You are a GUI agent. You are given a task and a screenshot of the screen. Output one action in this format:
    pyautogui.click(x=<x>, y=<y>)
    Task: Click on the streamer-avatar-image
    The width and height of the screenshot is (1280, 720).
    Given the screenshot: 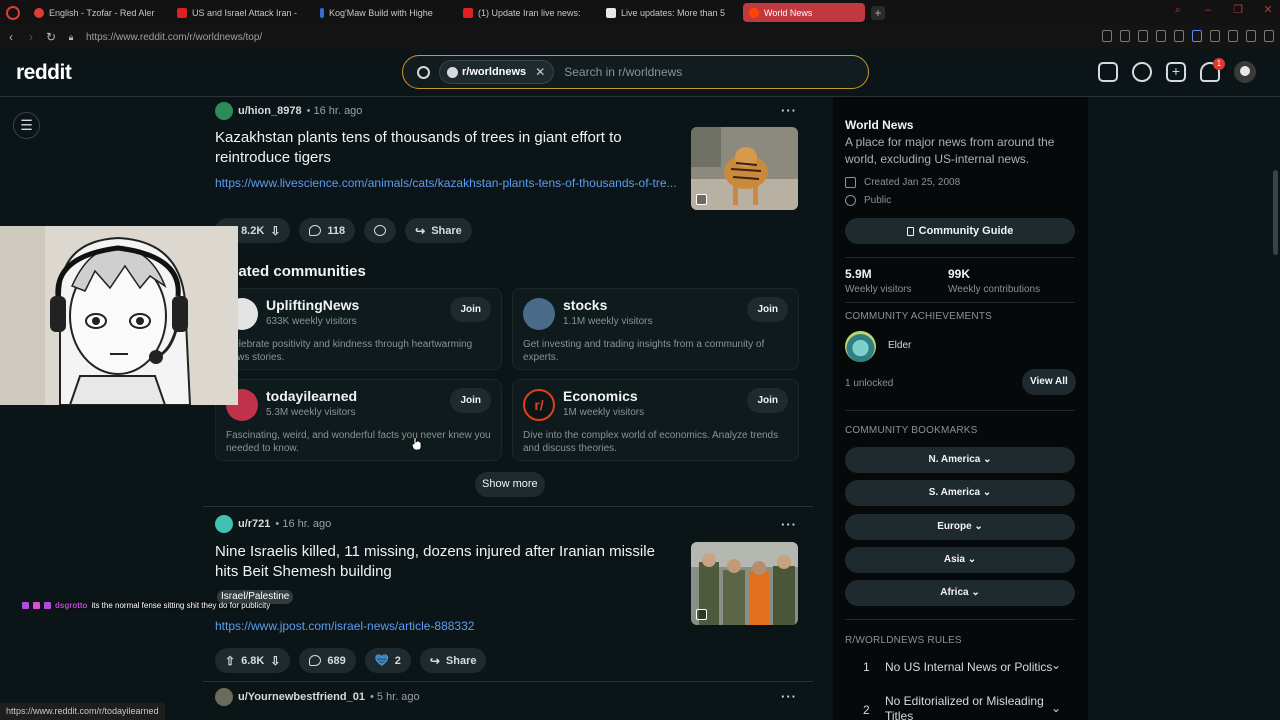 What is the action you would take?
    pyautogui.click(x=119, y=315)
    